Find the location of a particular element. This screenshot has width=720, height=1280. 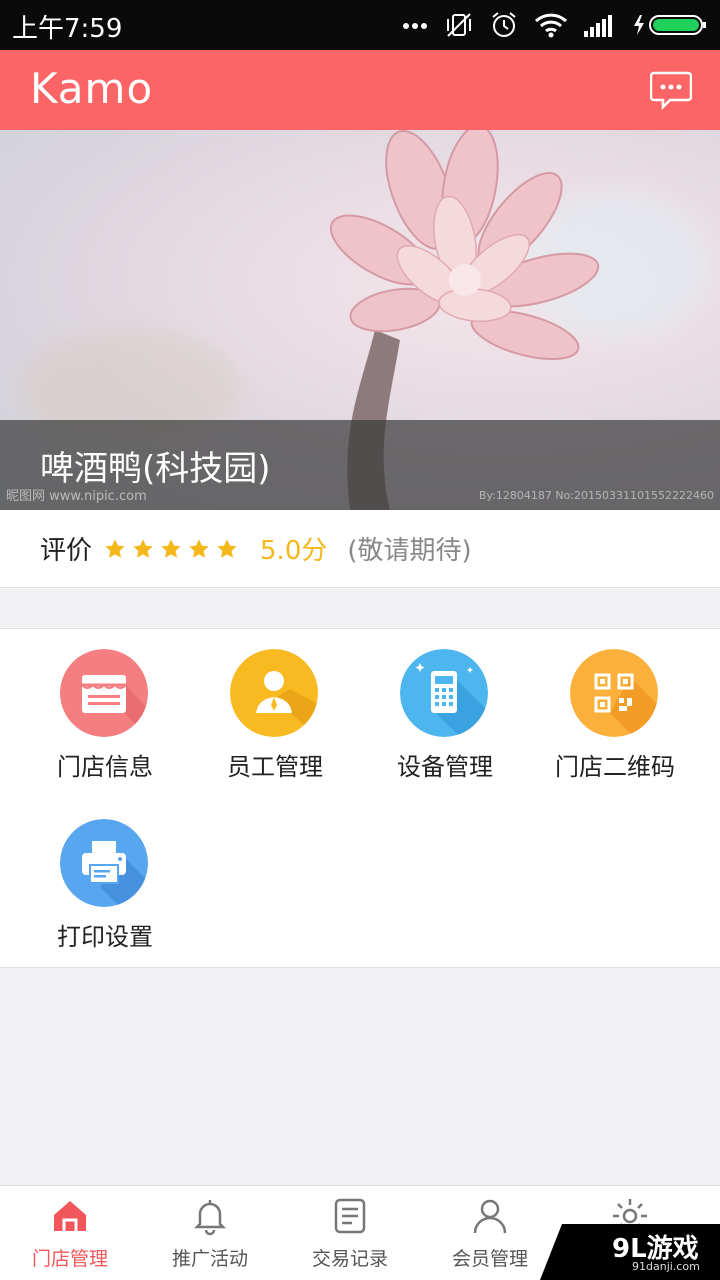

status-time: 上午7:59 is located at coordinates (67, 29).